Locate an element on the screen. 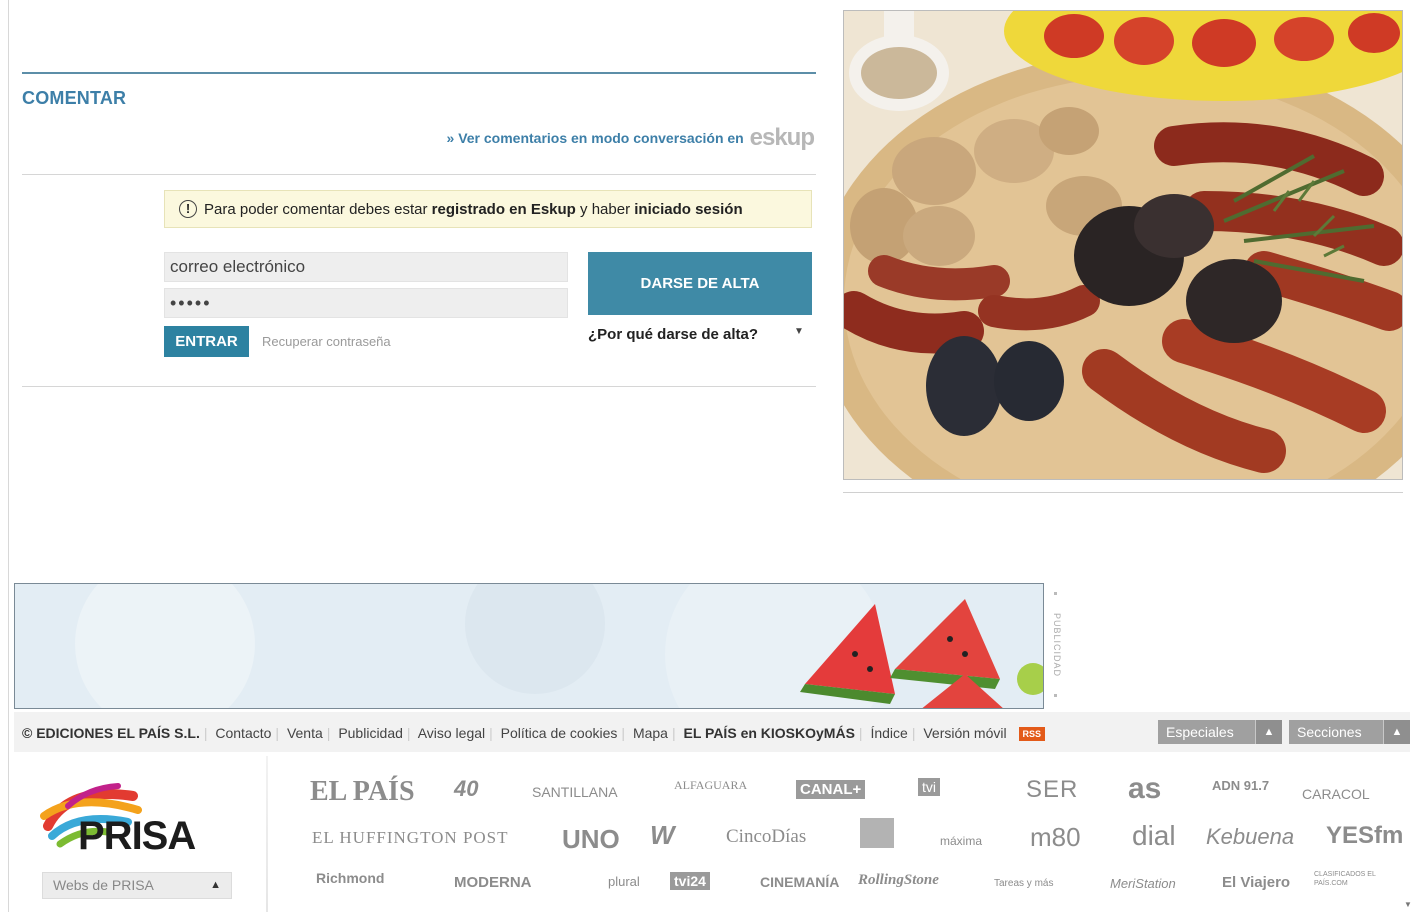 This screenshot has height=912, width=1414. copyright: © EDICIONES EL PAÍS S.L. is located at coordinates (111, 733).